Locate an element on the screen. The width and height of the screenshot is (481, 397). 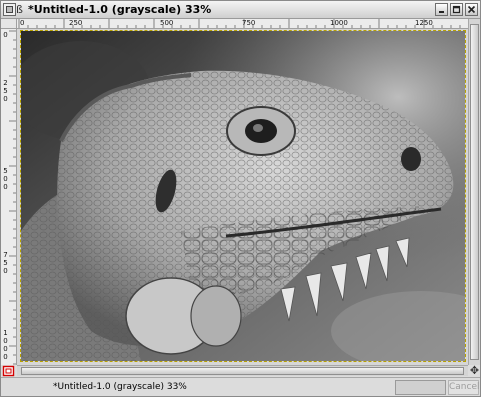
ruler-label: 1000 is located at coordinates (339, 23).